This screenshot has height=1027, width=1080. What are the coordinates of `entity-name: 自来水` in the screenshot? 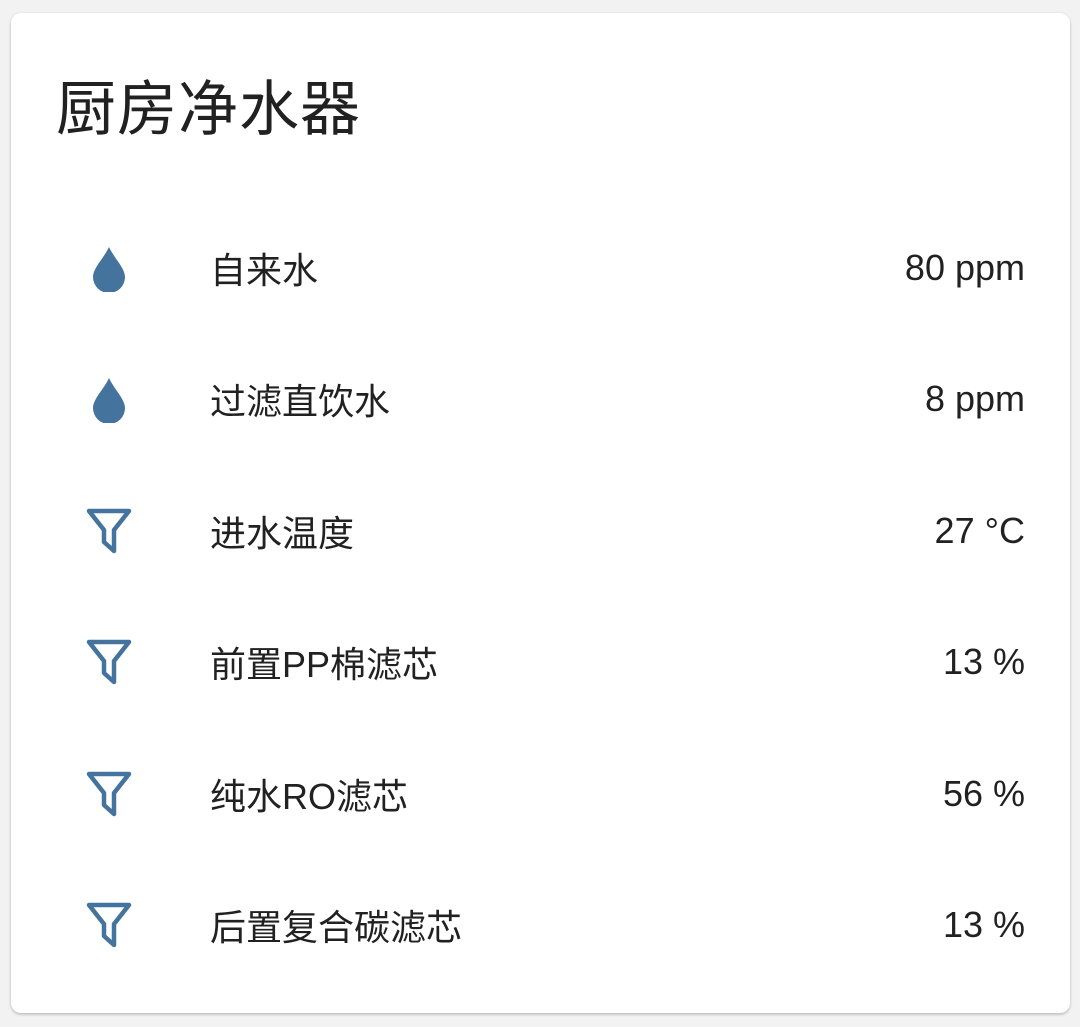 It's located at (264, 270).